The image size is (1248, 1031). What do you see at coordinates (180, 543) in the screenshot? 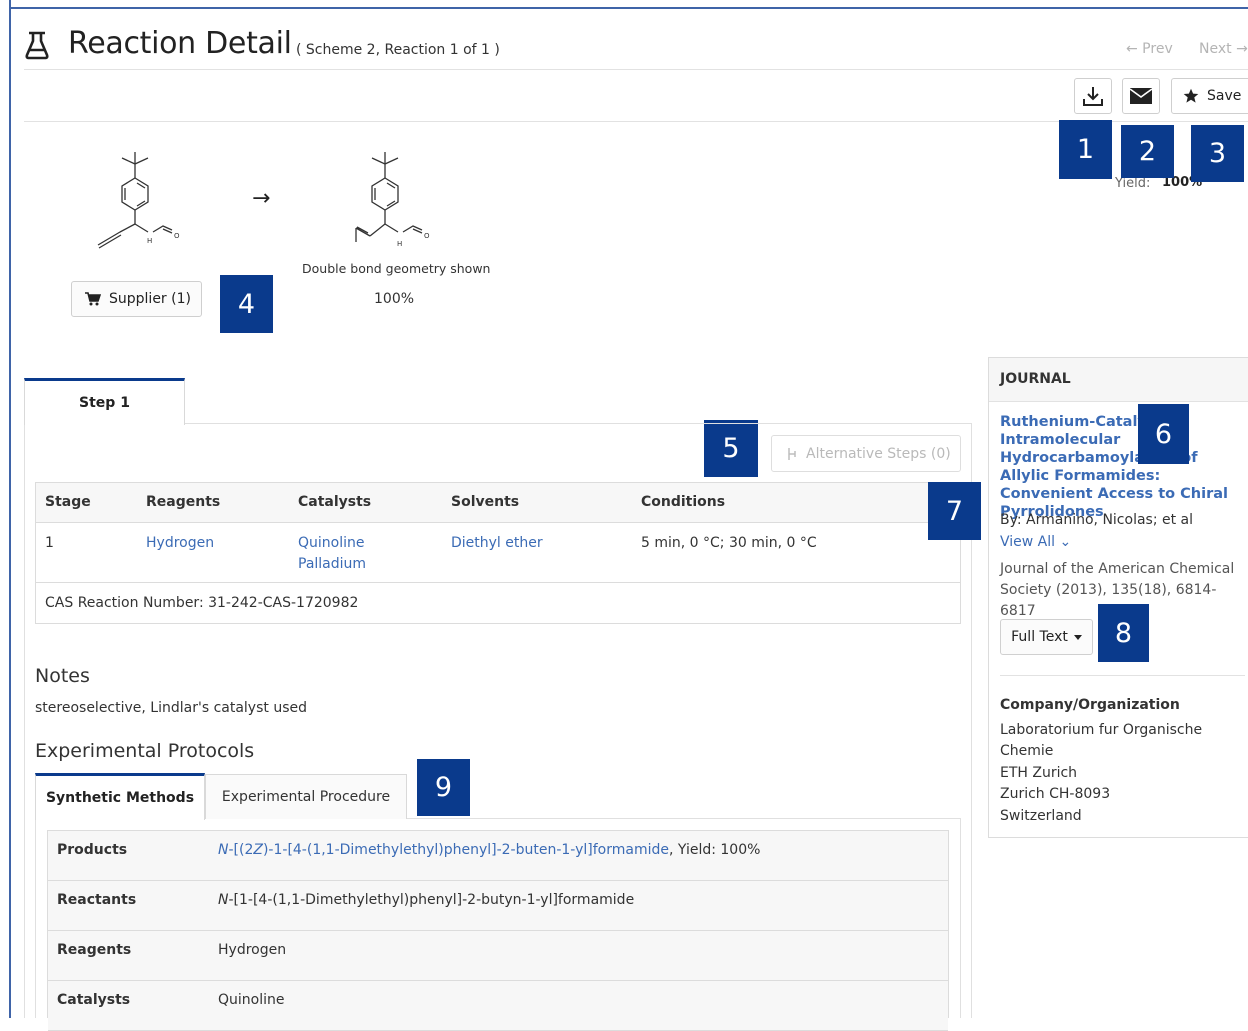
I see `reagent-link-hydrogen: Hydrogen` at bounding box center [180, 543].